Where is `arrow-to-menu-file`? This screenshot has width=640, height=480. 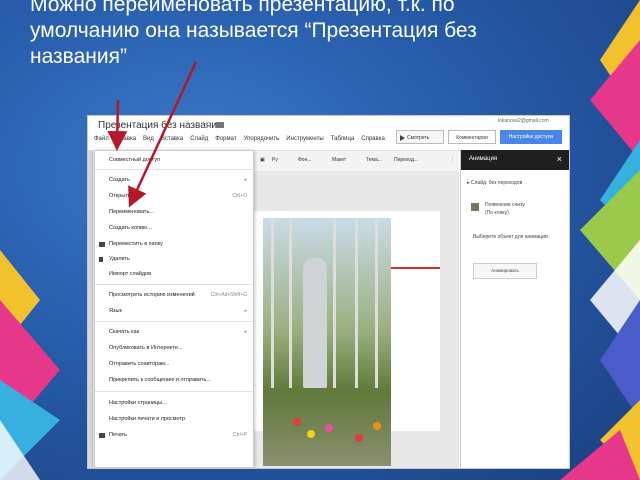 arrow-to-menu-file is located at coordinates (117, 125).